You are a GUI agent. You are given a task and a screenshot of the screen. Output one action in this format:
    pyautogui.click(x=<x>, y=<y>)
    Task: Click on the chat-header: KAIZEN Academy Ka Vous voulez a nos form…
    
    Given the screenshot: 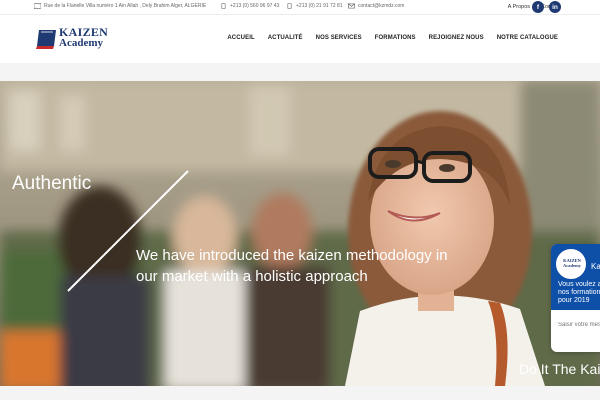 What is the action you would take?
    pyautogui.click(x=575, y=277)
    